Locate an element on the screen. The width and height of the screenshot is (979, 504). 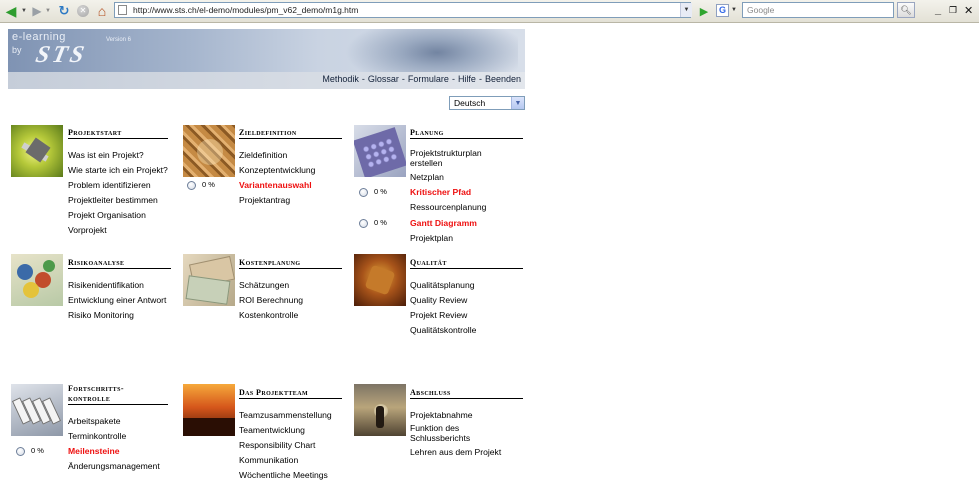
search-icon: 🔍︎ is located at coordinates (906, 10).